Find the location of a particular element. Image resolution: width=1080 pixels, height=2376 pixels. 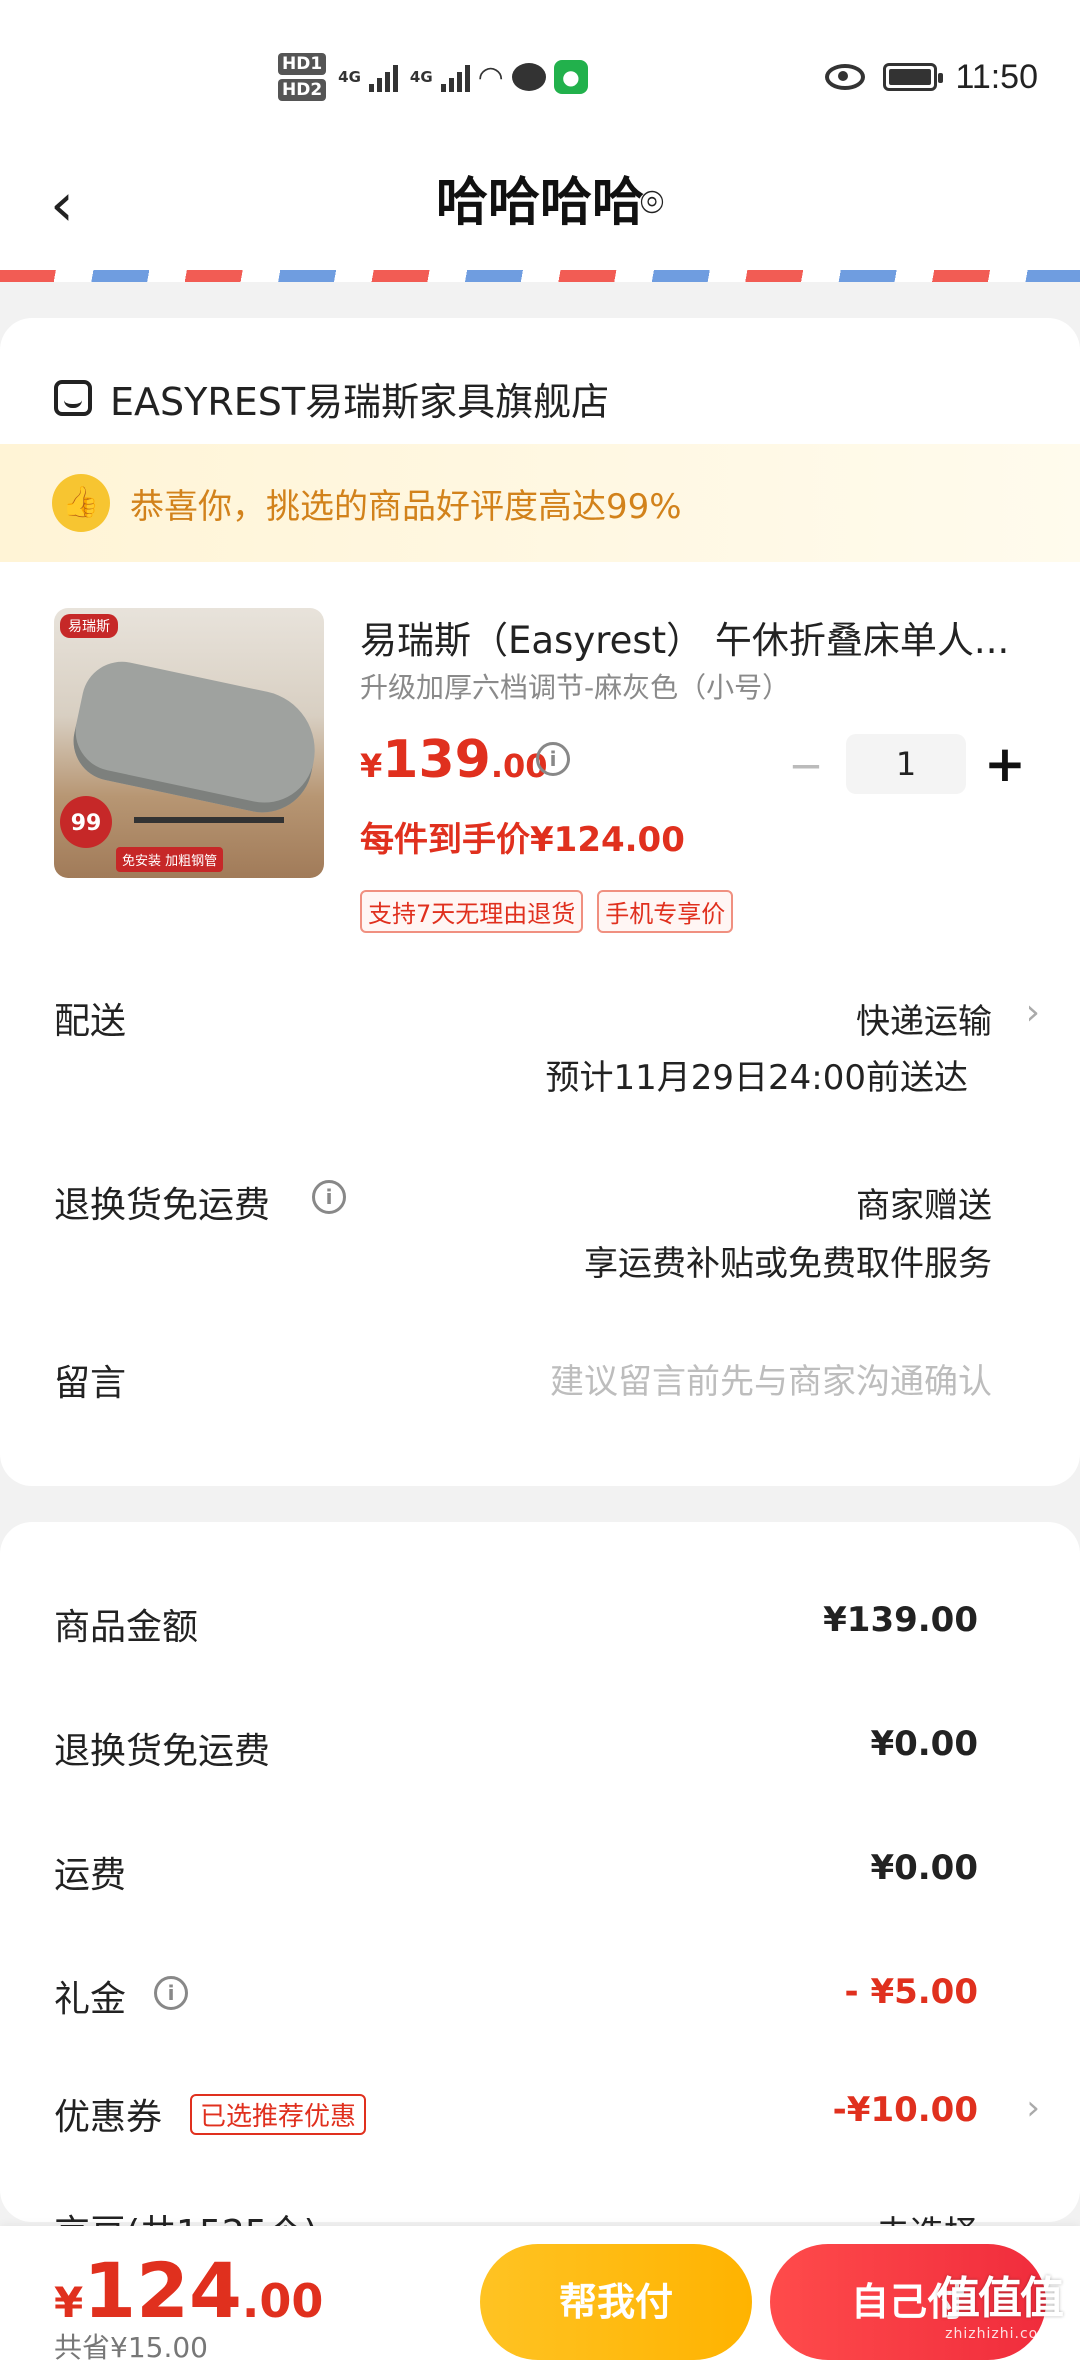

chat-icon is located at coordinates (528, 77).